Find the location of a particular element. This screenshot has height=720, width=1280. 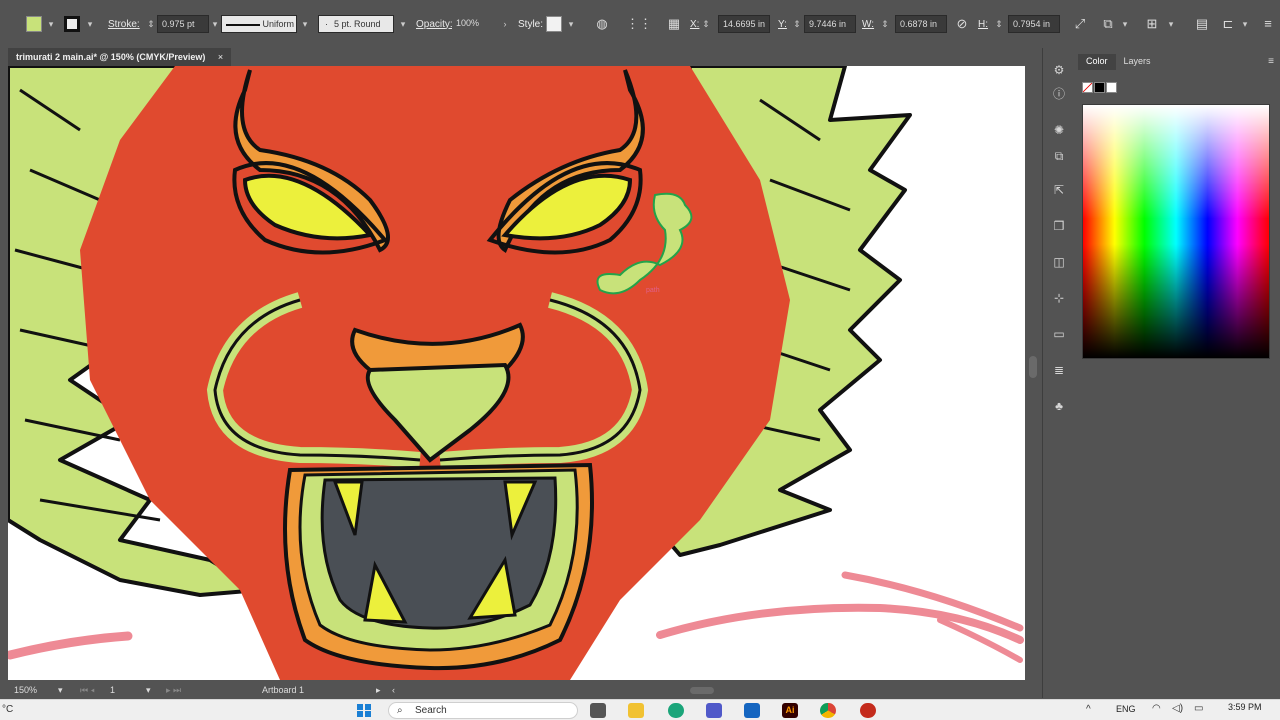

link-proportions-icon: ⊘ is located at coordinates (962, 24).